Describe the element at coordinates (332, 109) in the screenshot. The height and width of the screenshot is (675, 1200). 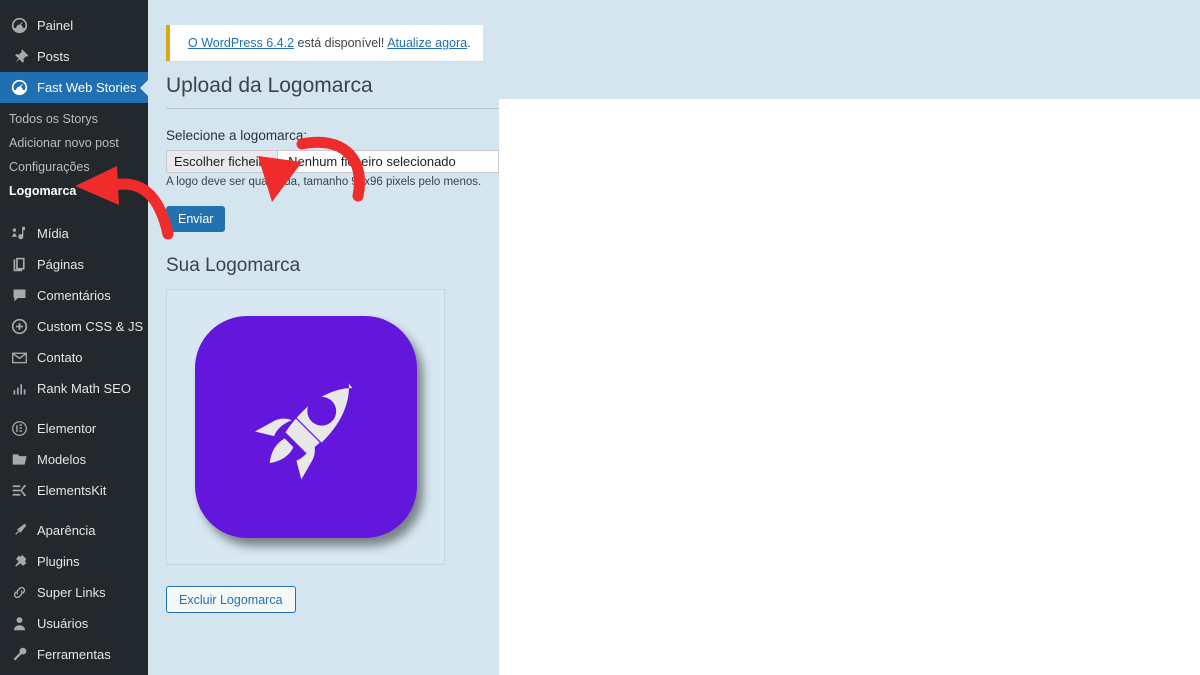
I see `title-divider` at that location.